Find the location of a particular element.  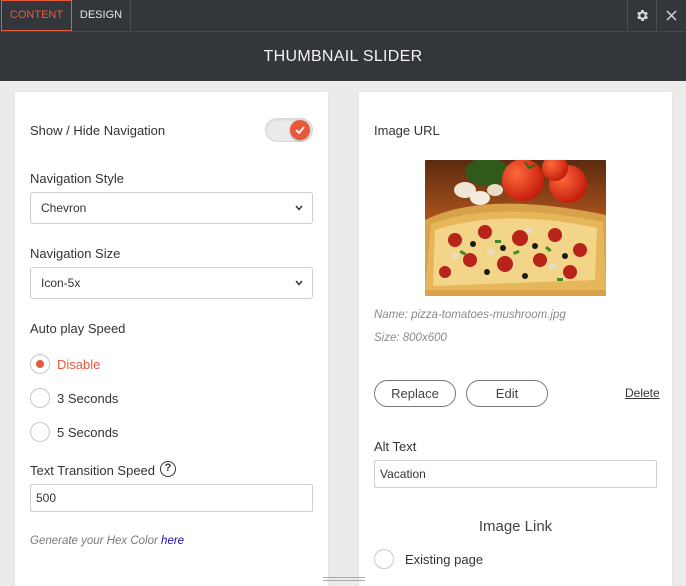

image-name: Name: pizza-tomatoes-mushroom.jpg is located at coordinates (470, 315).